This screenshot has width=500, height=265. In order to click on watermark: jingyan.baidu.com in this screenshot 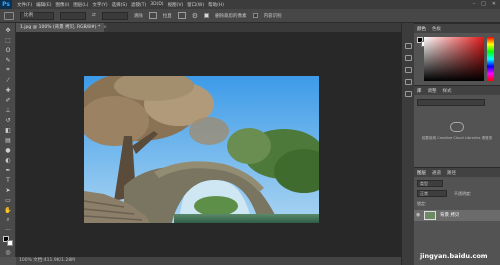, I will do `click(454, 256)`.